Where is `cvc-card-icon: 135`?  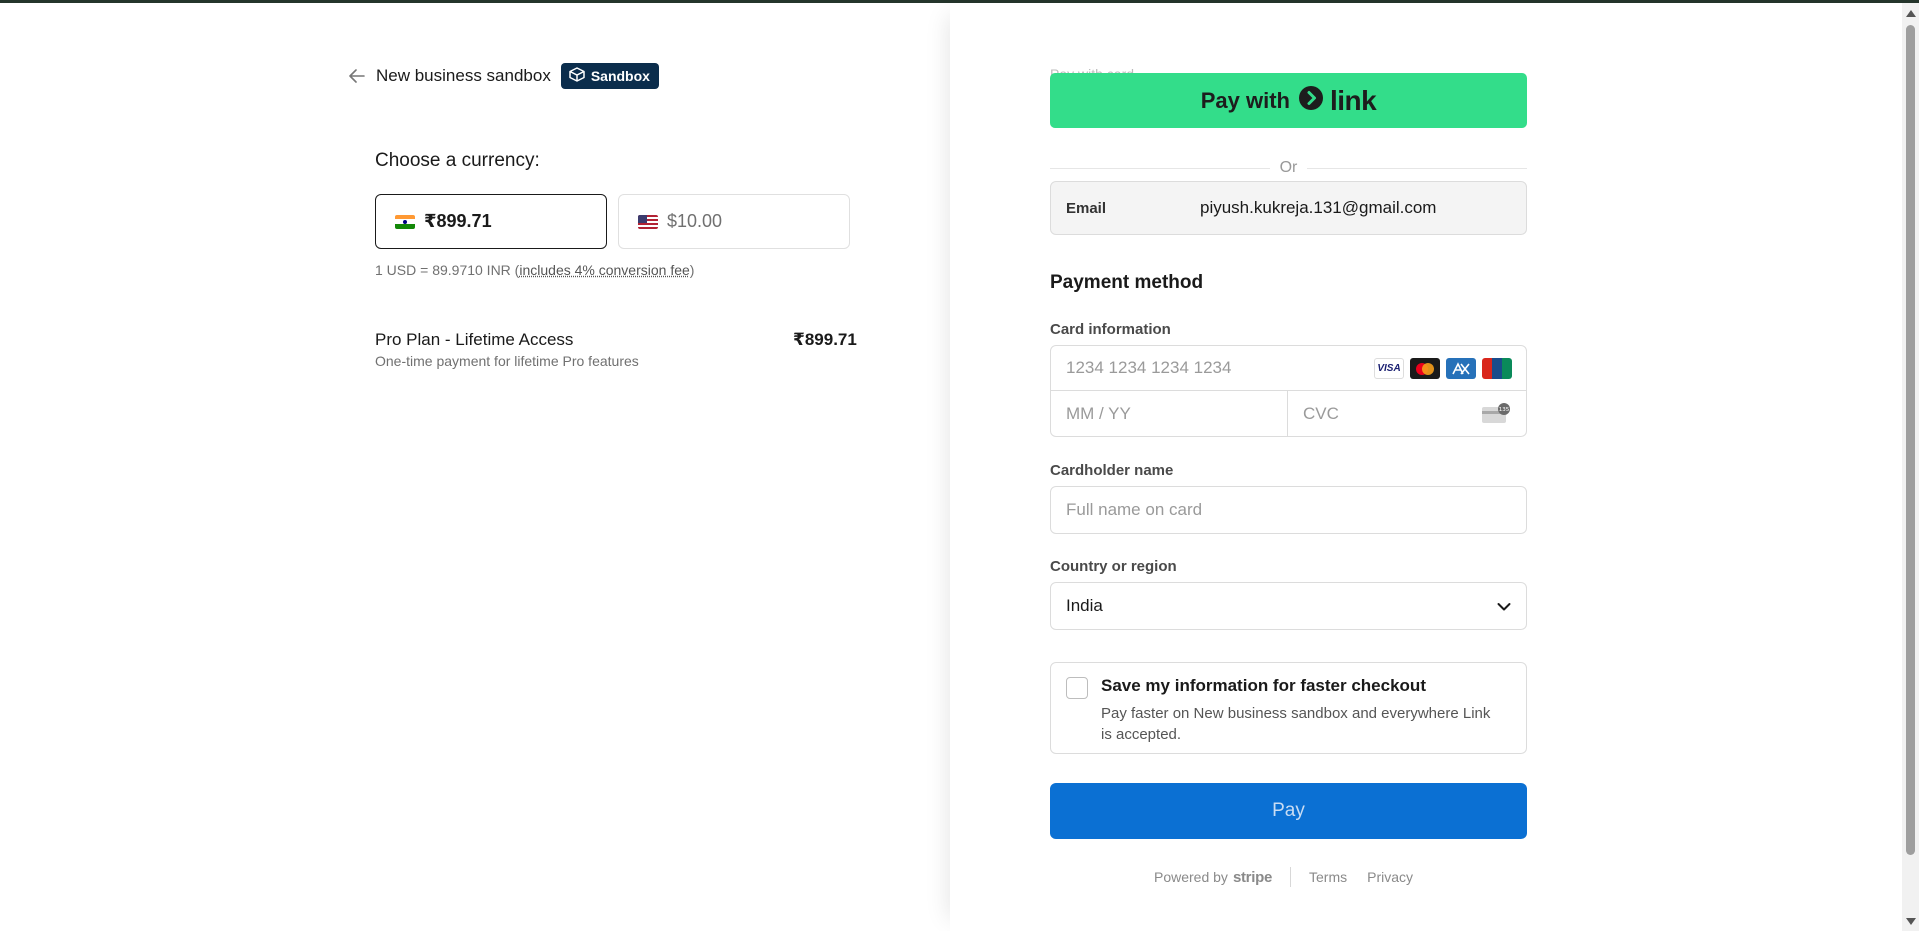 cvc-card-icon: 135 is located at coordinates (1496, 415).